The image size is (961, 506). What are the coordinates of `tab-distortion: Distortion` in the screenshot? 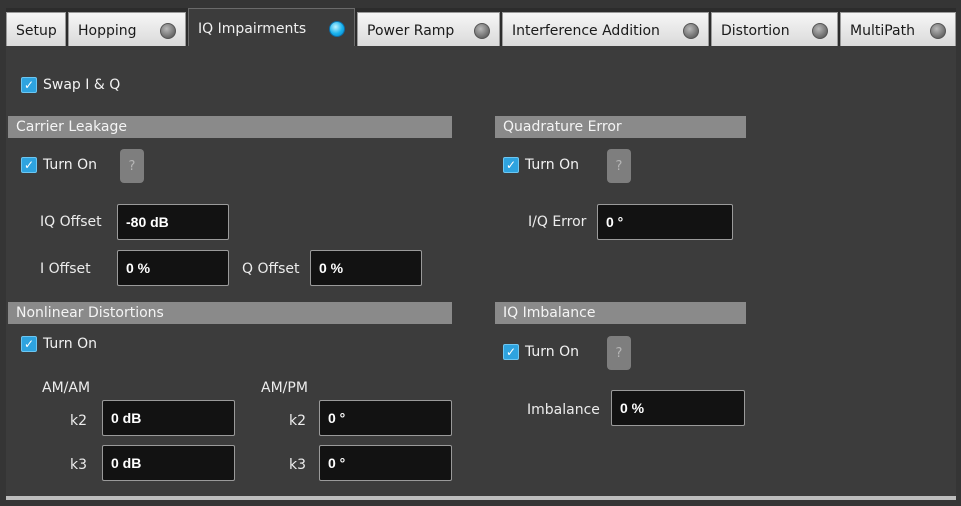 It's located at (774, 30).